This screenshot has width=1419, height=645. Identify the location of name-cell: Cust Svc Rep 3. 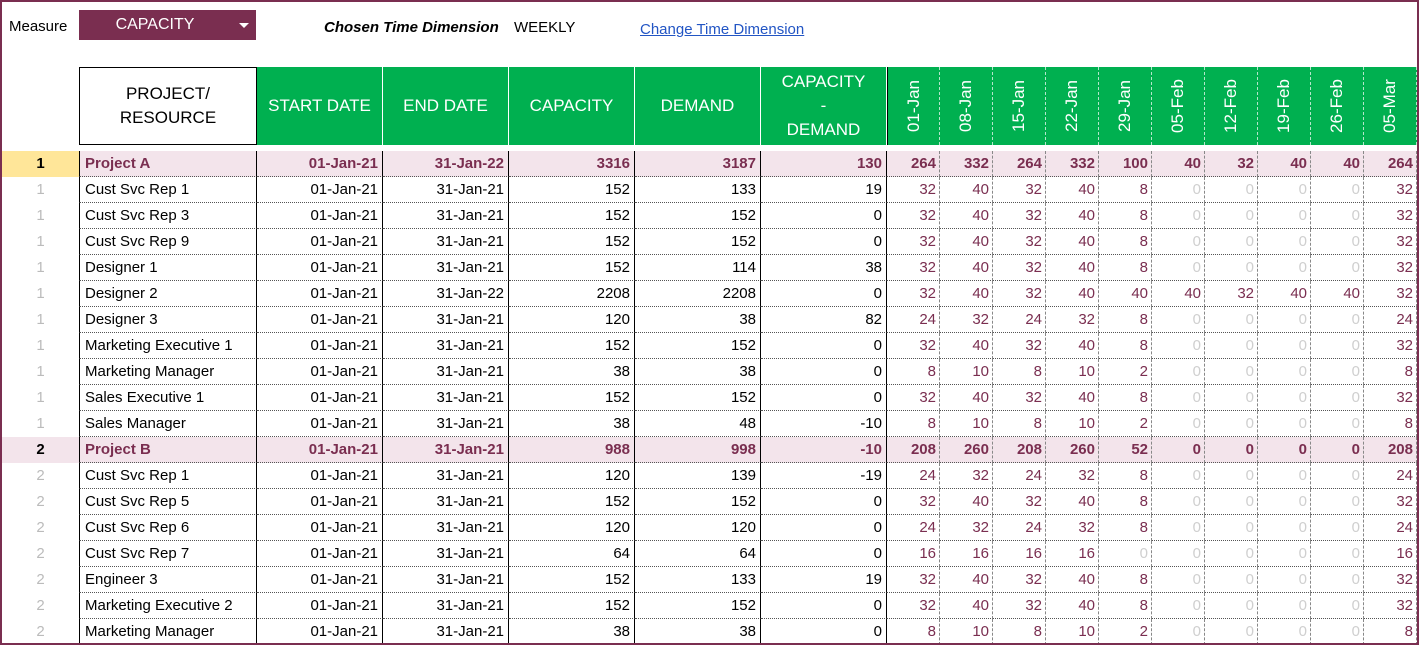
(168, 216).